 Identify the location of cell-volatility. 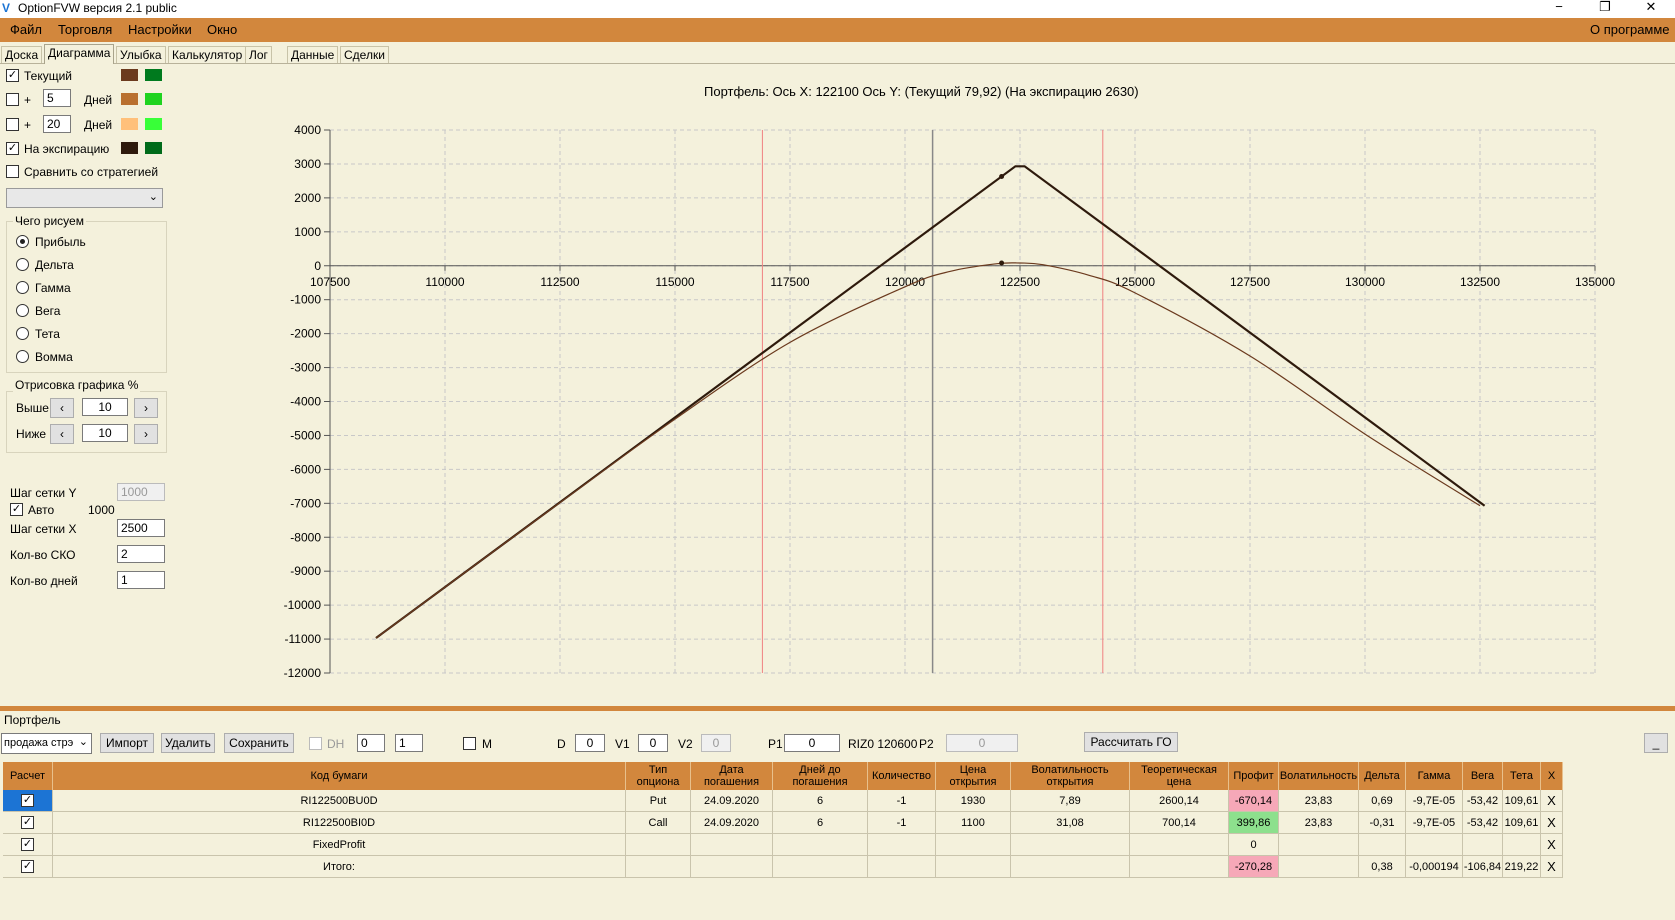
(1319, 867).